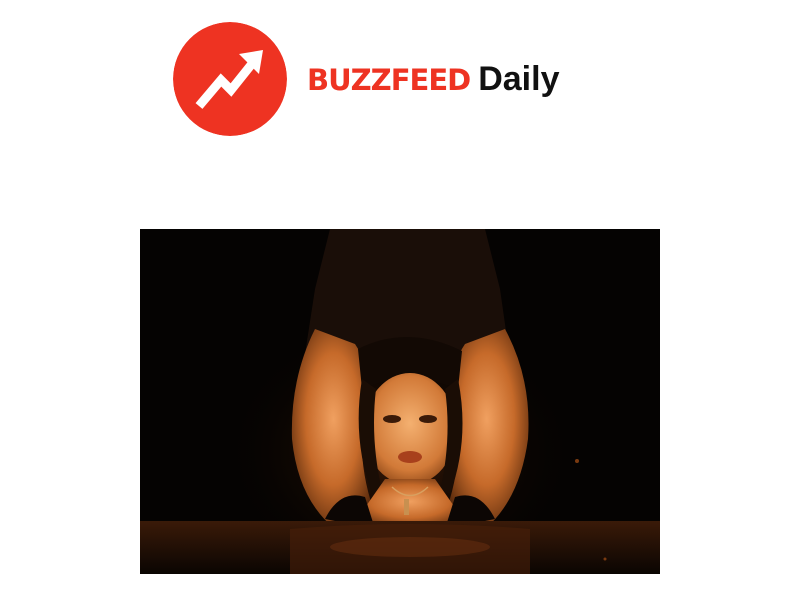 The image size is (800, 600). I want to click on brand-header: BuzzFeed Daily, so click(366, 79).